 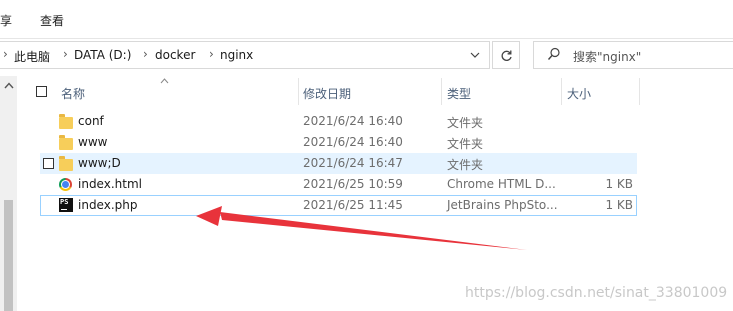 What do you see at coordinates (373, 231) in the screenshot?
I see `arrow-shaft` at bounding box center [373, 231].